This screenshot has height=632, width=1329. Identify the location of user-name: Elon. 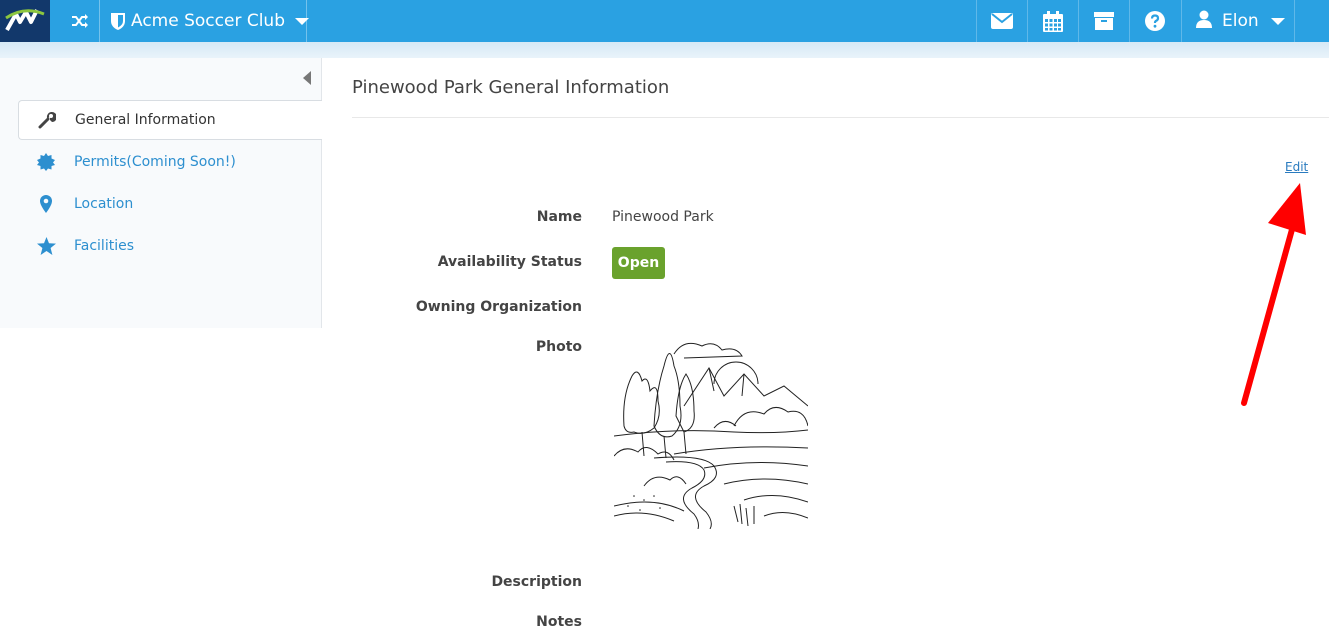
(1240, 21).